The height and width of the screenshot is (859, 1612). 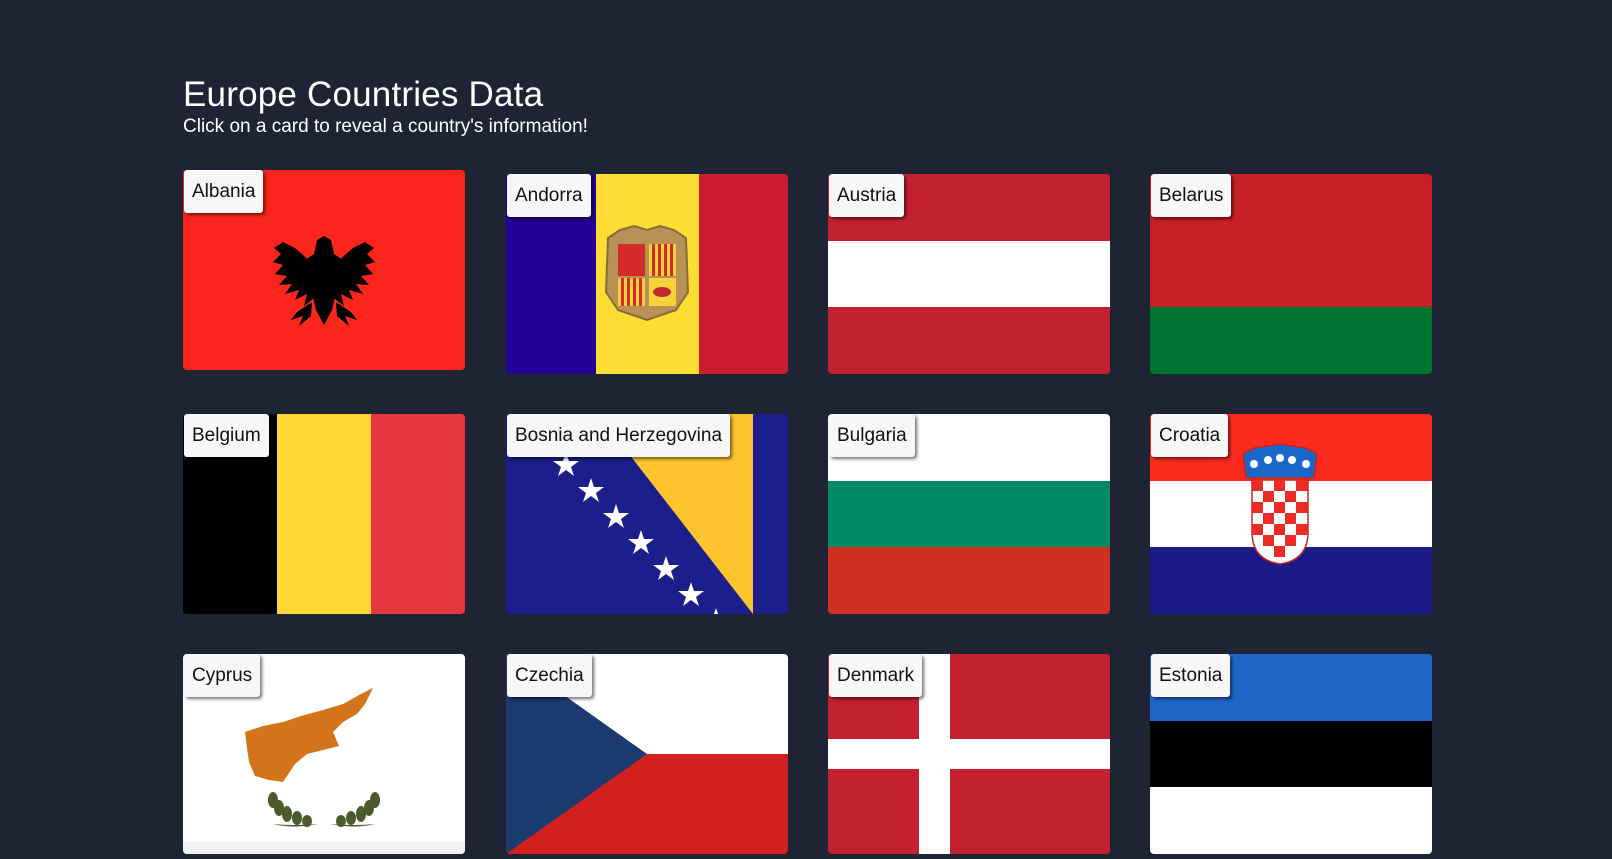 What do you see at coordinates (224, 191) in the screenshot?
I see `country-name-label: Albania` at bounding box center [224, 191].